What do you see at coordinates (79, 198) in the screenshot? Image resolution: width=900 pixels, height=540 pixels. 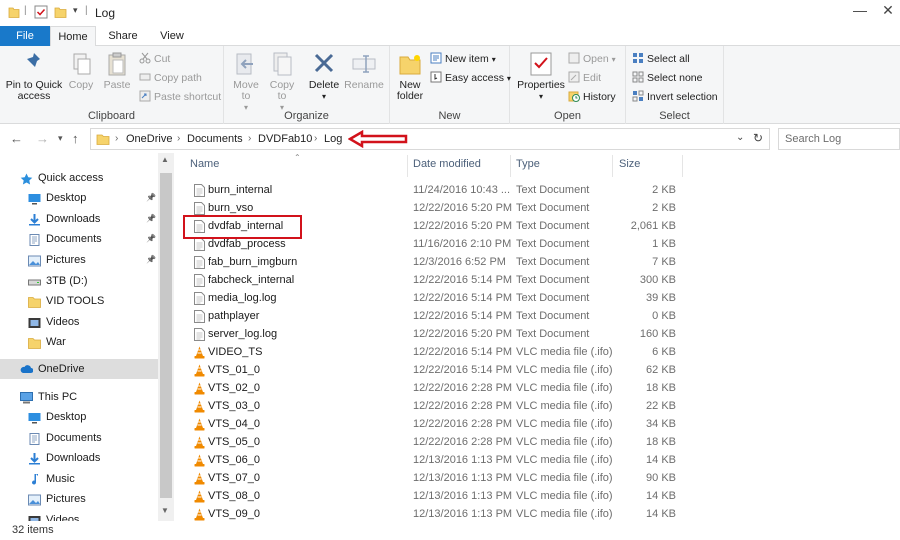 I see `sidebar-item-desktop: Desktop 📌` at bounding box center [79, 198].